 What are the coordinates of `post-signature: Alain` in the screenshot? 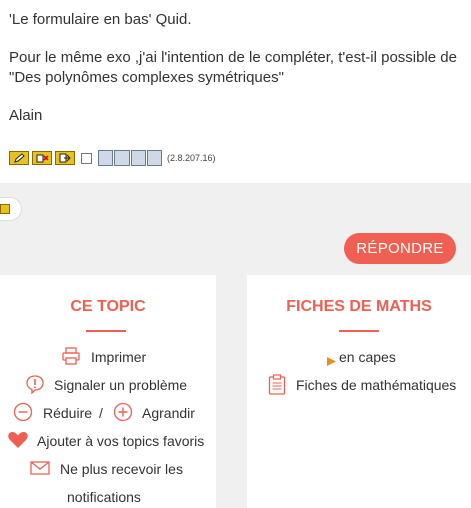 It's located at (26, 115).